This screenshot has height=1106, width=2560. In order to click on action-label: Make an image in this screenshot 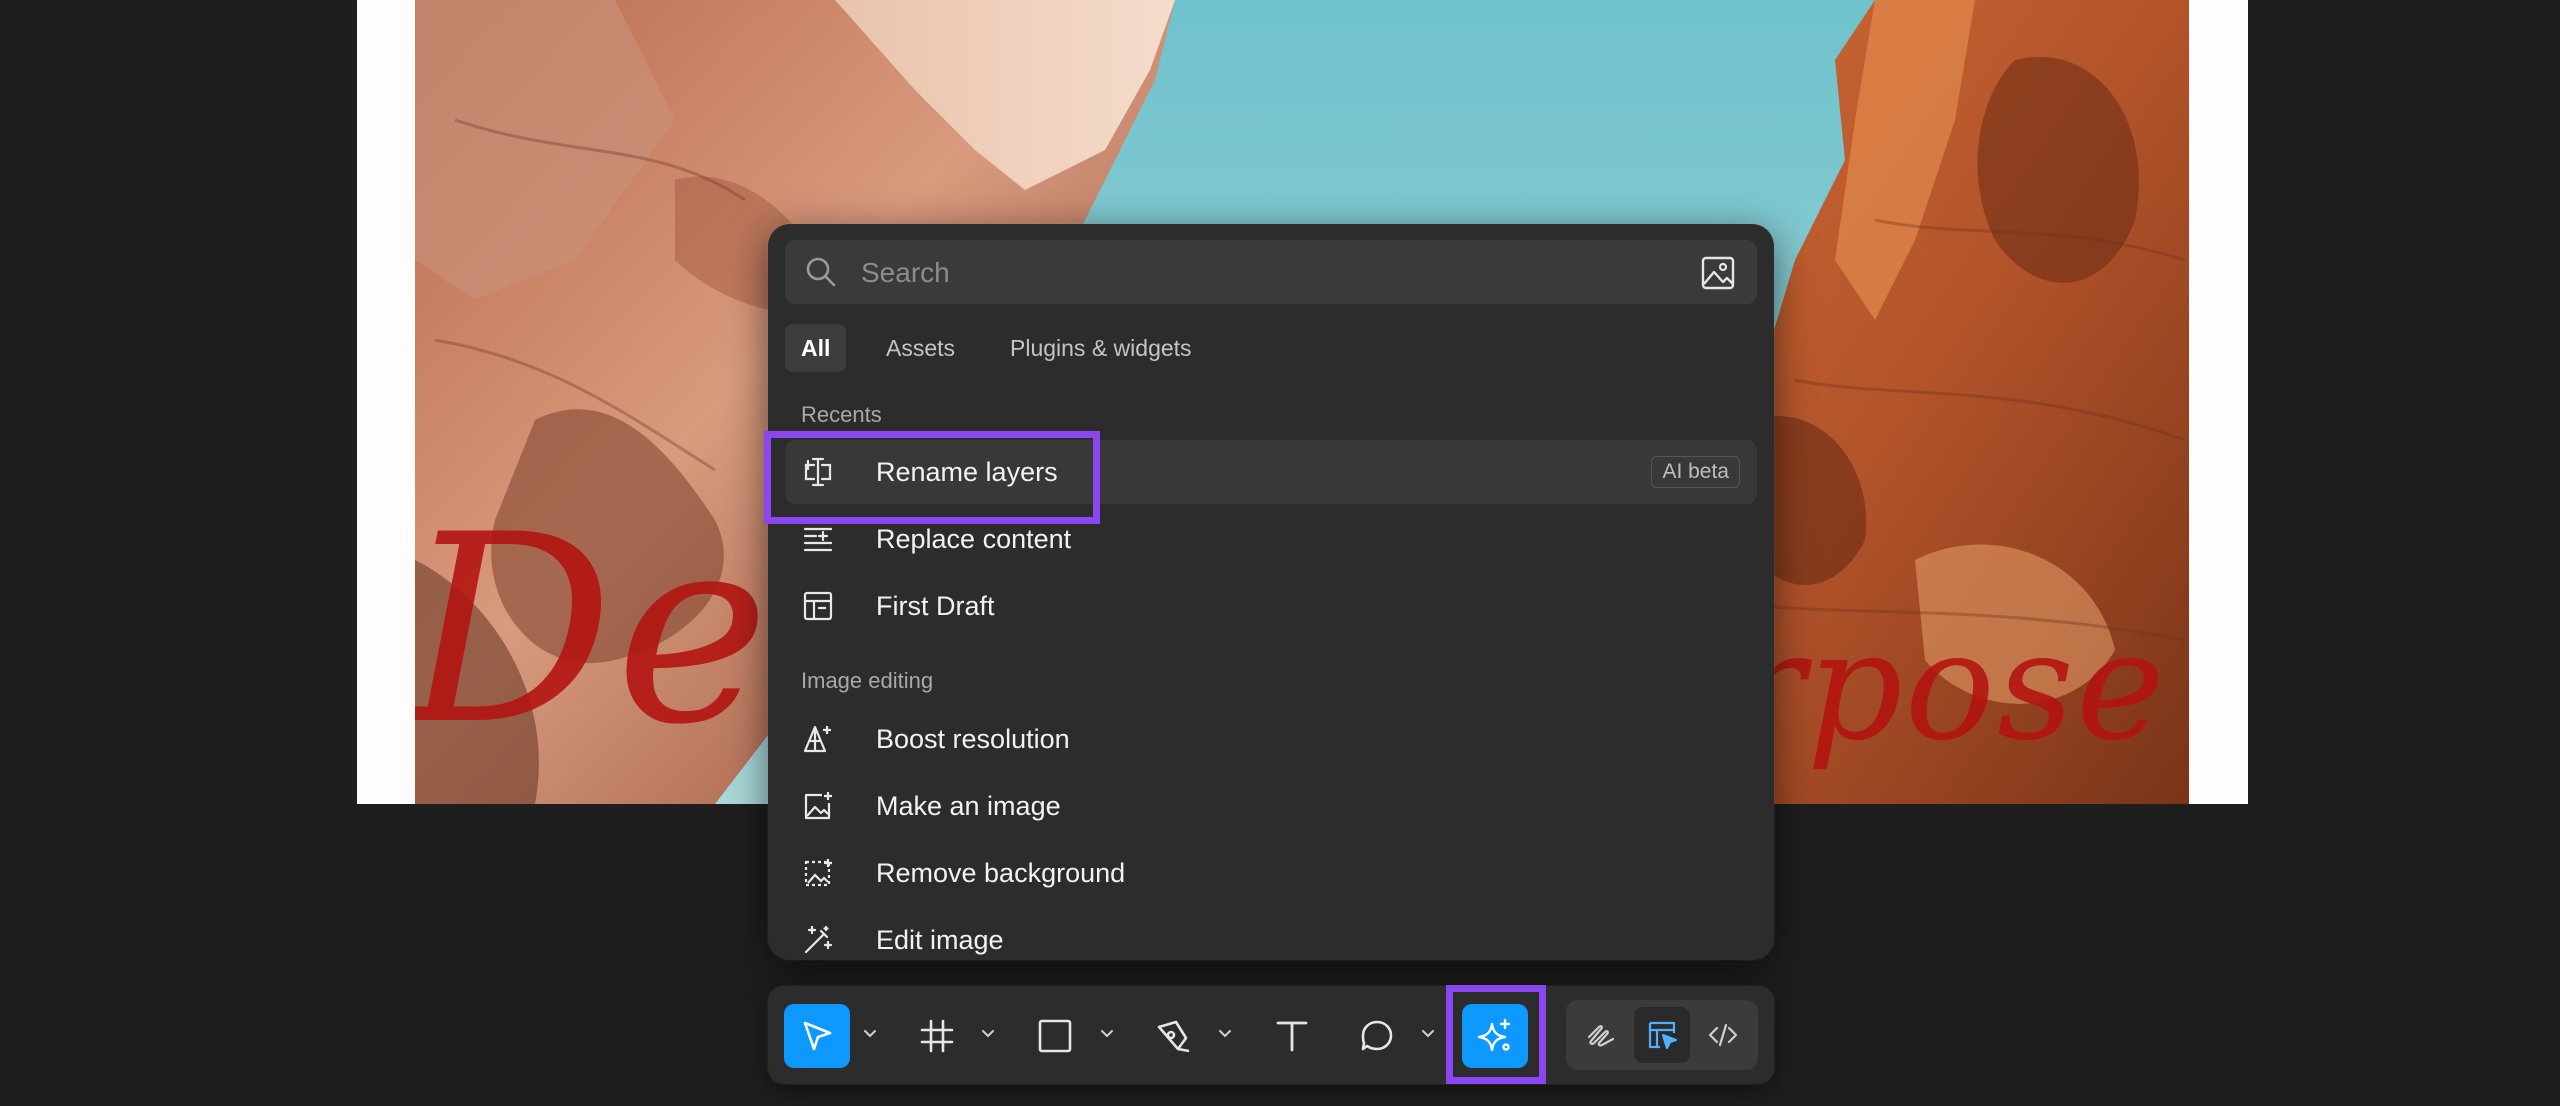, I will do `click(968, 806)`.